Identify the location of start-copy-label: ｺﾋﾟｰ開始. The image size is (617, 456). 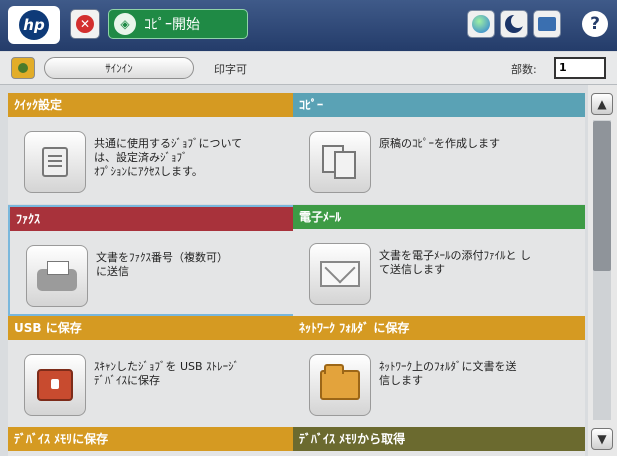
(172, 25).